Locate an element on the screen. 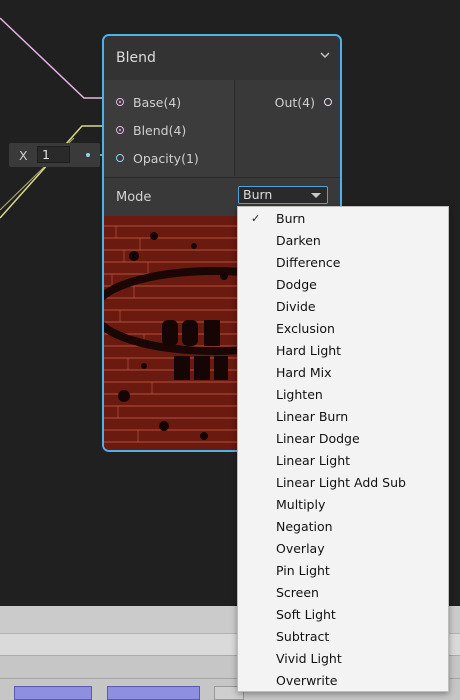 Image resolution: width=460 pixels, height=700 pixels. dropdown-item: Hard Light is located at coordinates (343, 351).